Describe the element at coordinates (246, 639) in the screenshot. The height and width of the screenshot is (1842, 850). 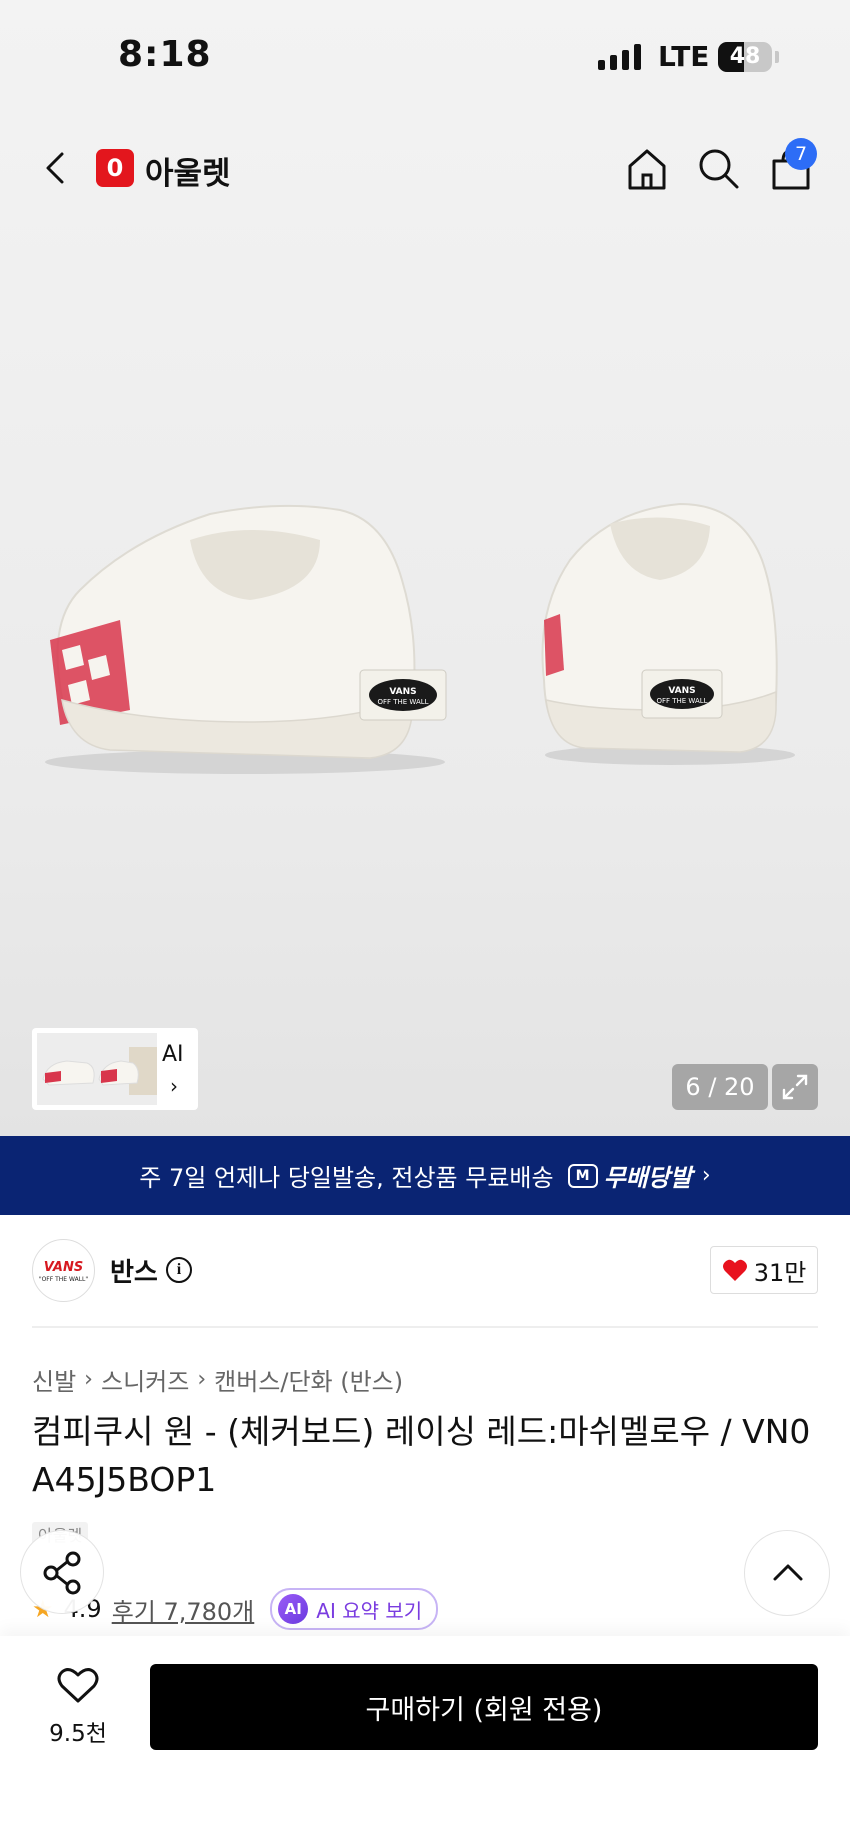
I see `product-image-shoe-left: VANS OFF THE WALL` at that location.